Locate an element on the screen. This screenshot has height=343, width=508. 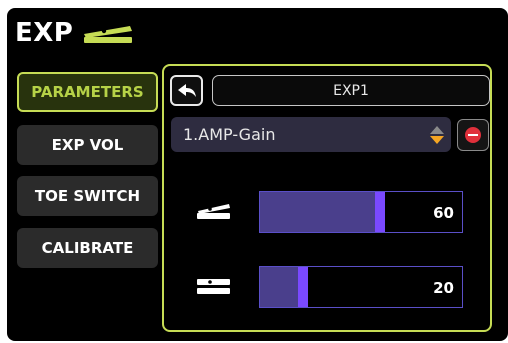
back-button is located at coordinates (186, 90).